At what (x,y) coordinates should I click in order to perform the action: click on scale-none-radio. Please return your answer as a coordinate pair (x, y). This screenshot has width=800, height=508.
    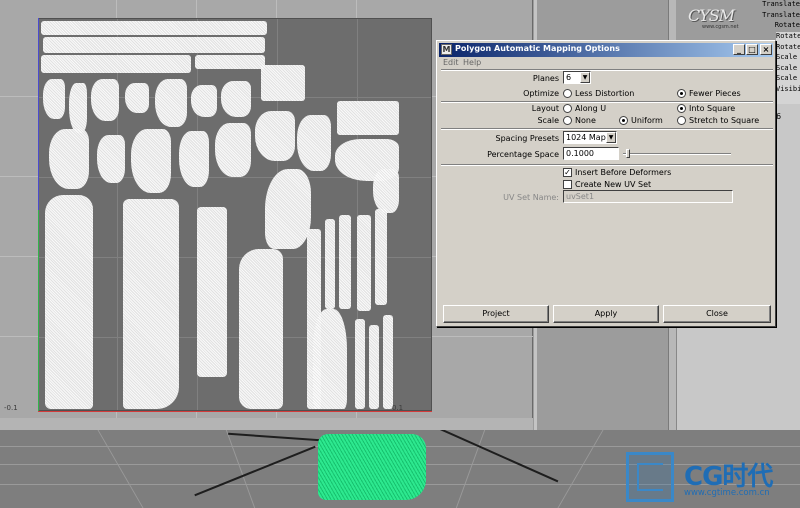
    Looking at the image, I should click on (567, 120).